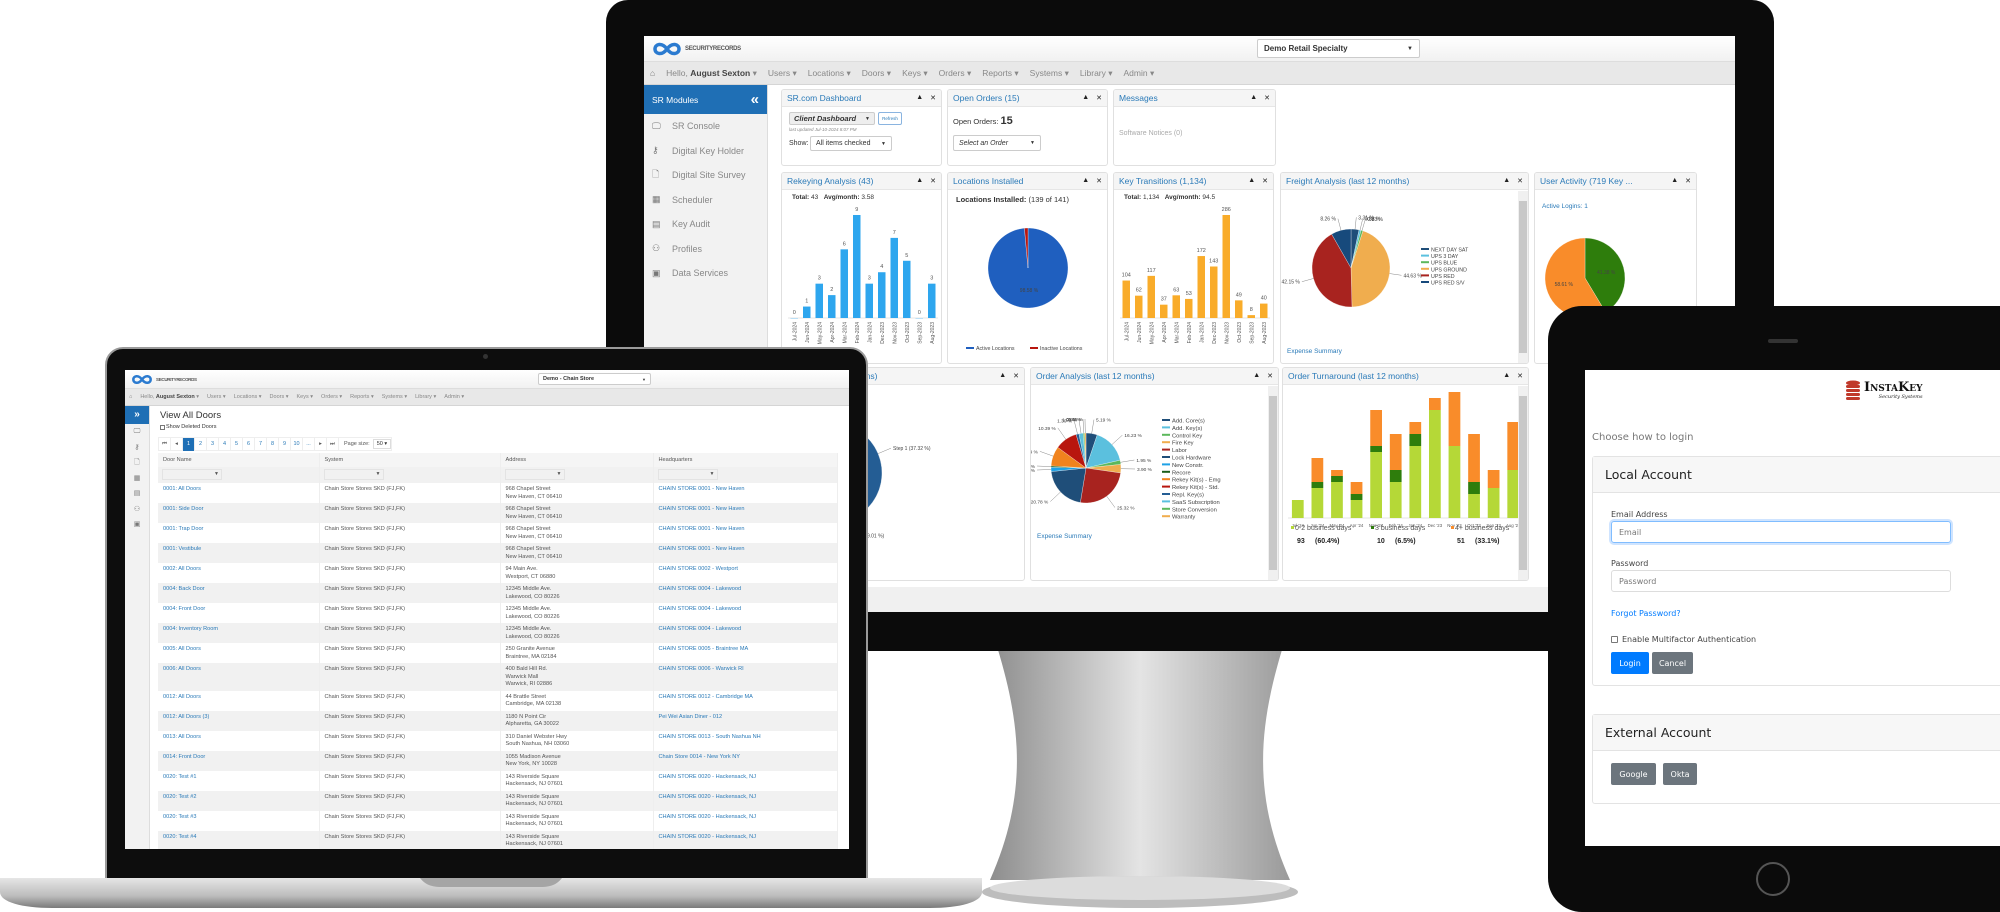 This screenshot has height=912, width=2000. I want to click on forgot-password-link: Forgot Password?, so click(1646, 613).